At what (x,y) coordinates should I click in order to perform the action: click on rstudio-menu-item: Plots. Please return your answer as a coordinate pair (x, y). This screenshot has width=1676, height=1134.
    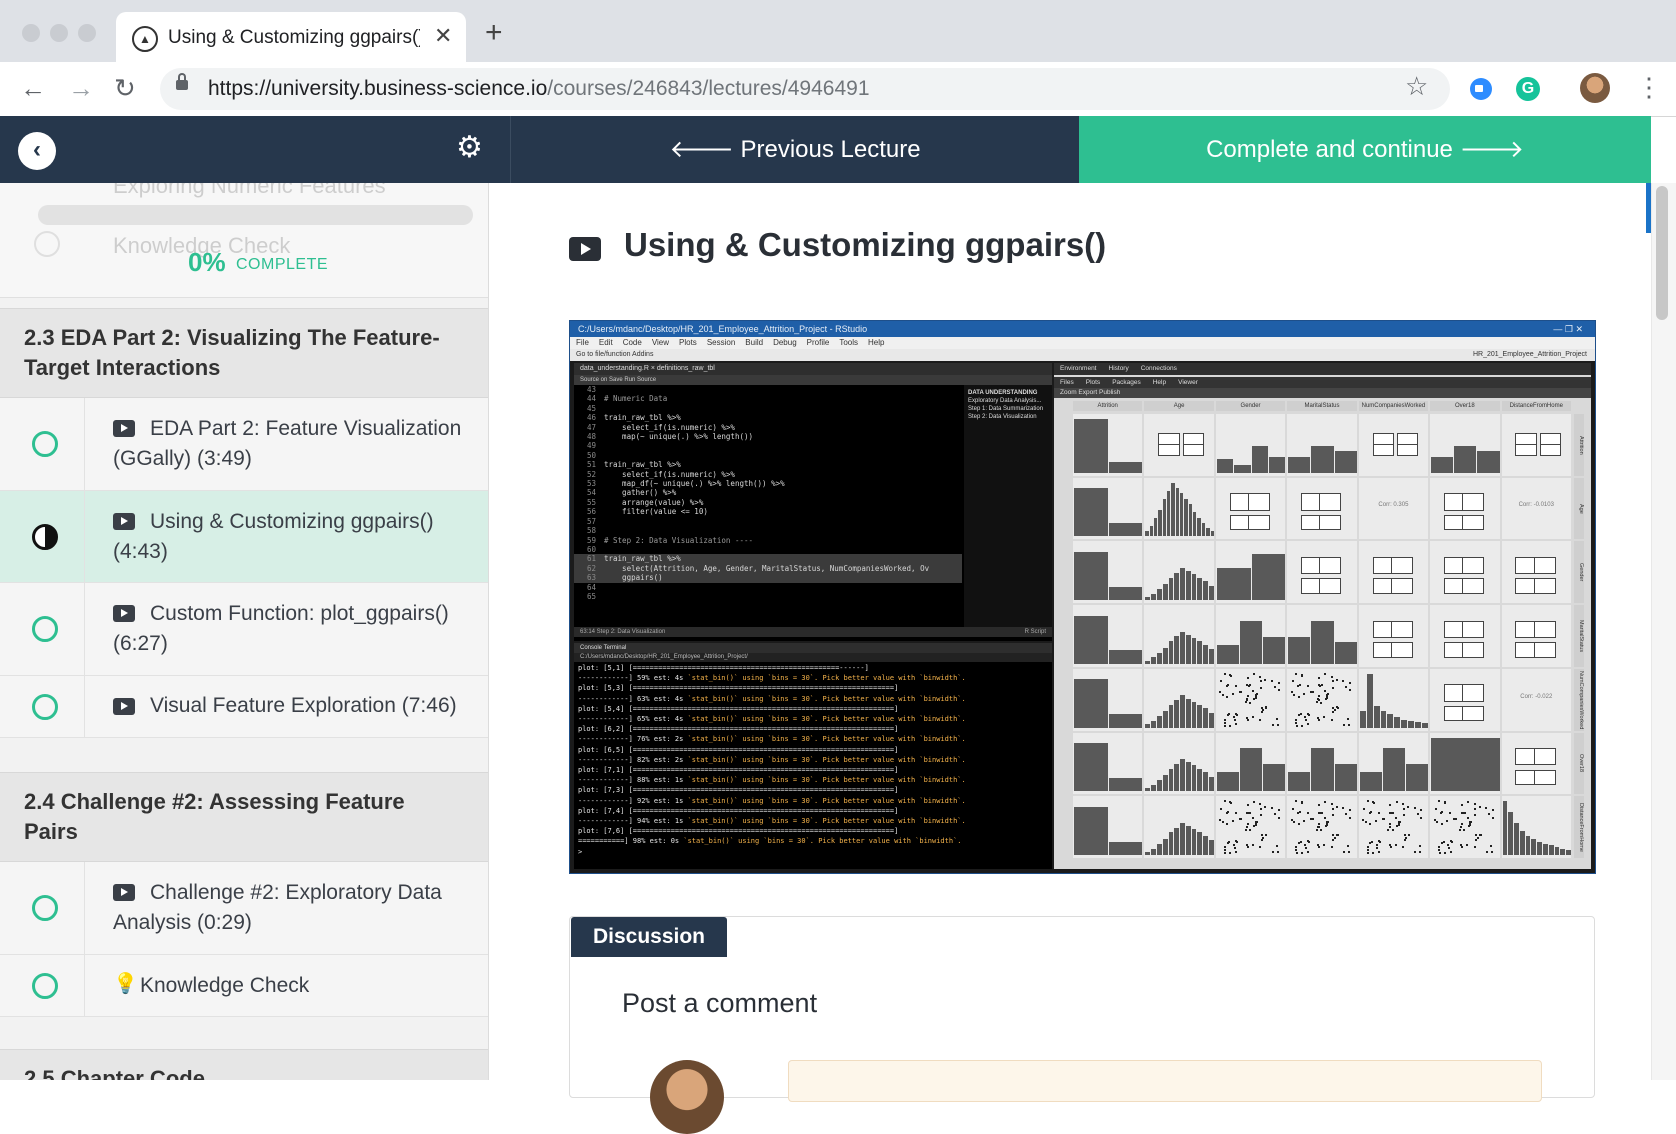
    Looking at the image, I should click on (688, 342).